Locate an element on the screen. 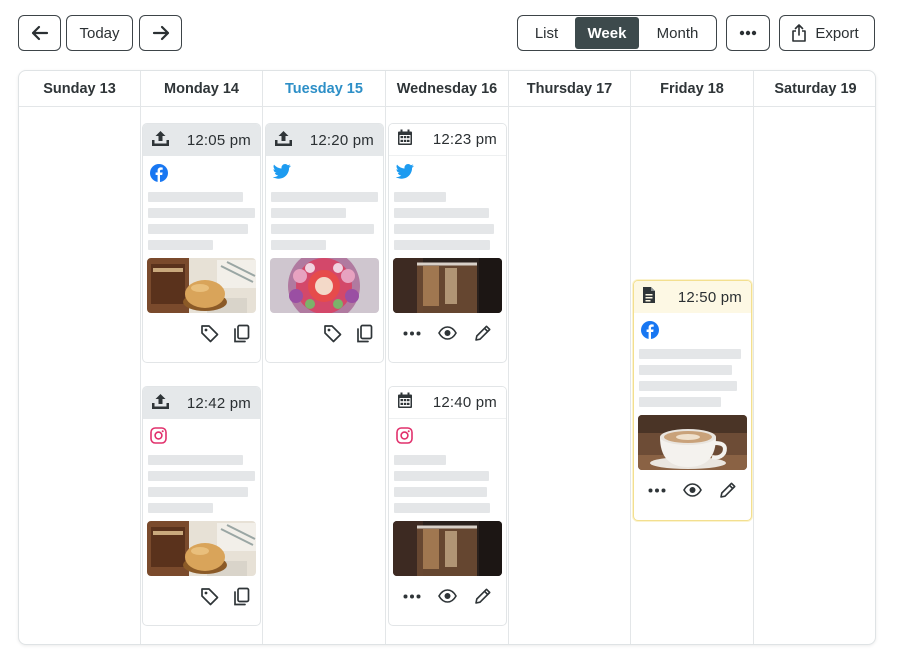  post-time: 12:42 pm is located at coordinates (218, 403).